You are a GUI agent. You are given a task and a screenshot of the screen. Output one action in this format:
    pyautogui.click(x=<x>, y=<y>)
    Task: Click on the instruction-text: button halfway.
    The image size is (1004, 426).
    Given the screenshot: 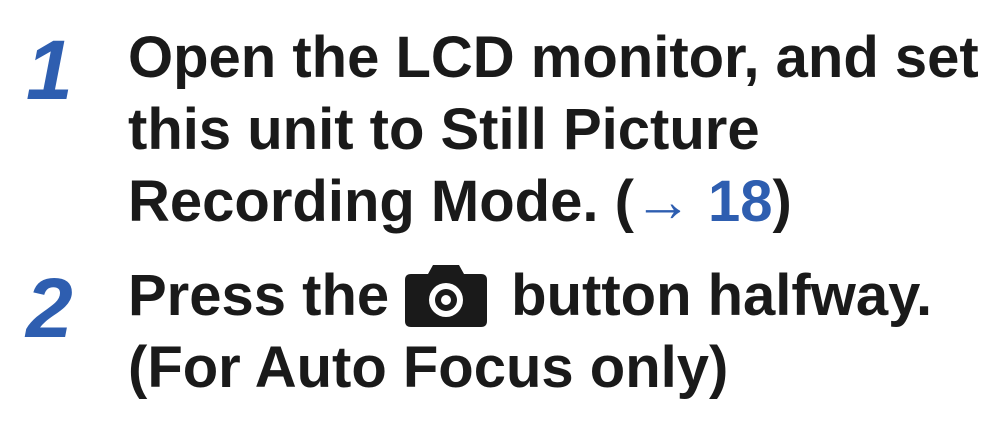 What is the action you would take?
    pyautogui.click(x=722, y=295)
    